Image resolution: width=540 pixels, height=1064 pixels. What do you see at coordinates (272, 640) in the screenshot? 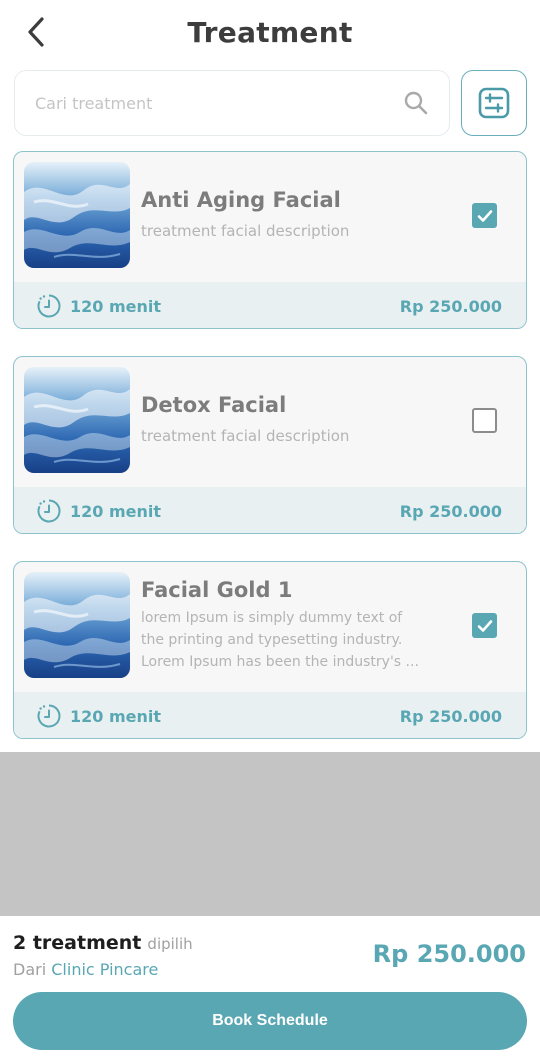
I see `description-line: the printing and typesetting industry.` at bounding box center [272, 640].